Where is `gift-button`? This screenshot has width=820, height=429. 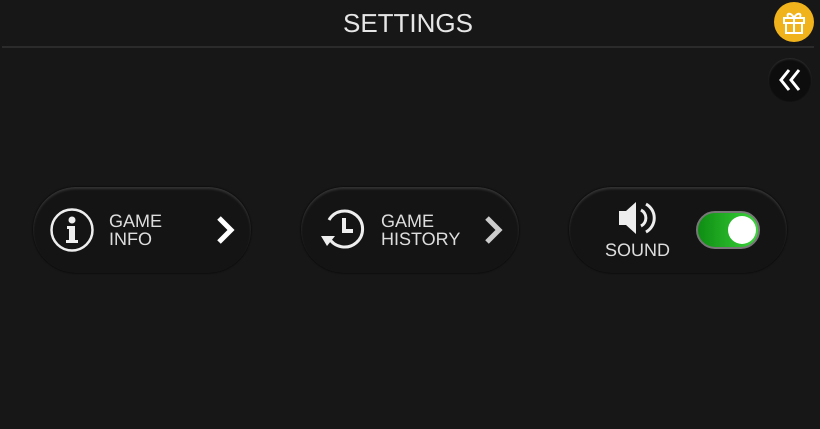 gift-button is located at coordinates (794, 22).